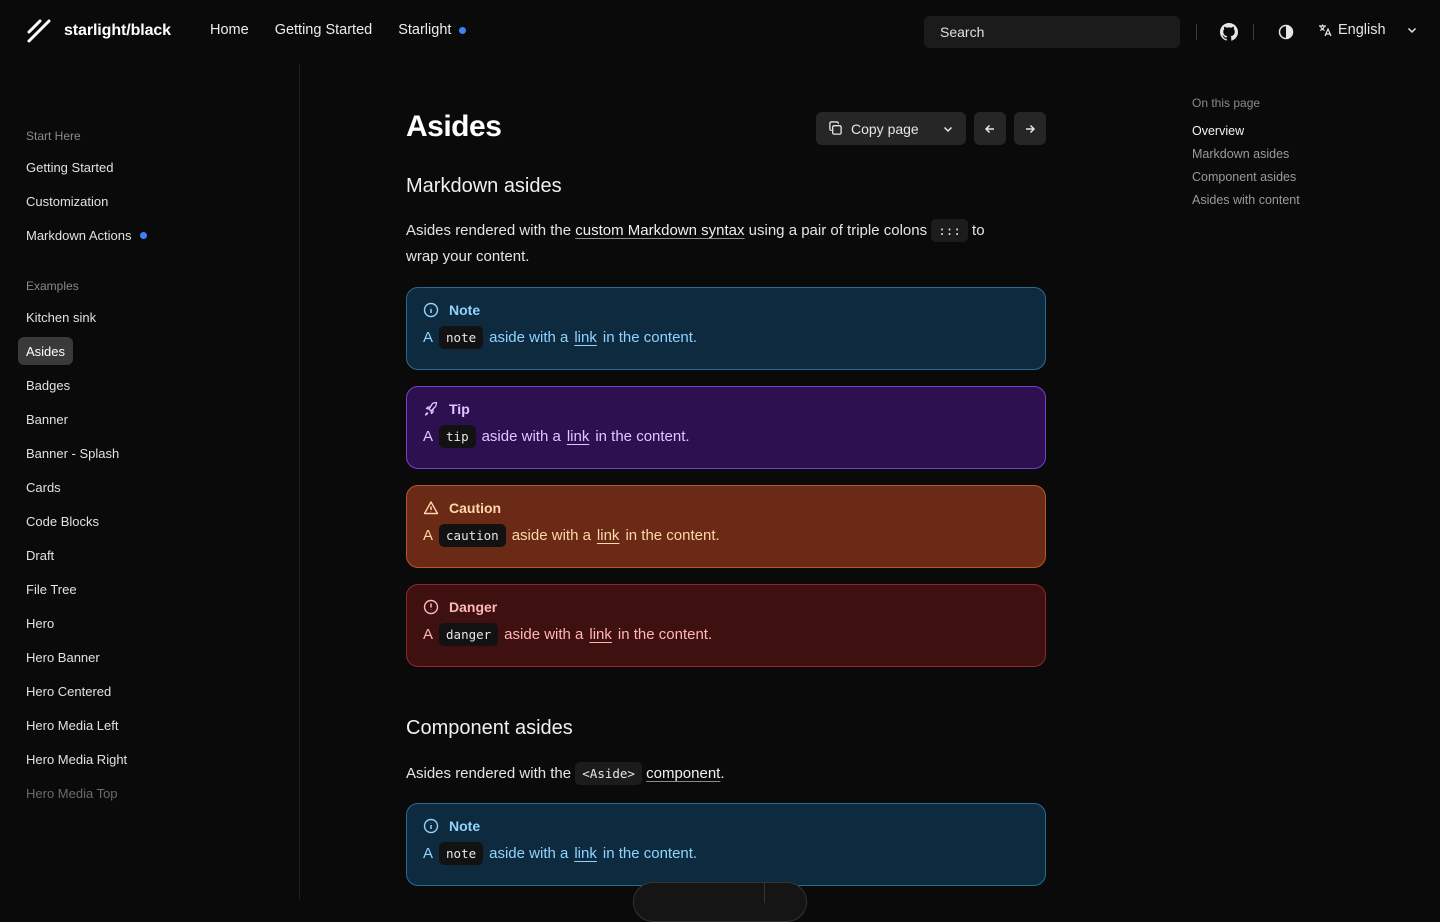 This screenshot has height=922, width=1440. I want to click on sidebar-group-start-here: Start Here, so click(53, 136).